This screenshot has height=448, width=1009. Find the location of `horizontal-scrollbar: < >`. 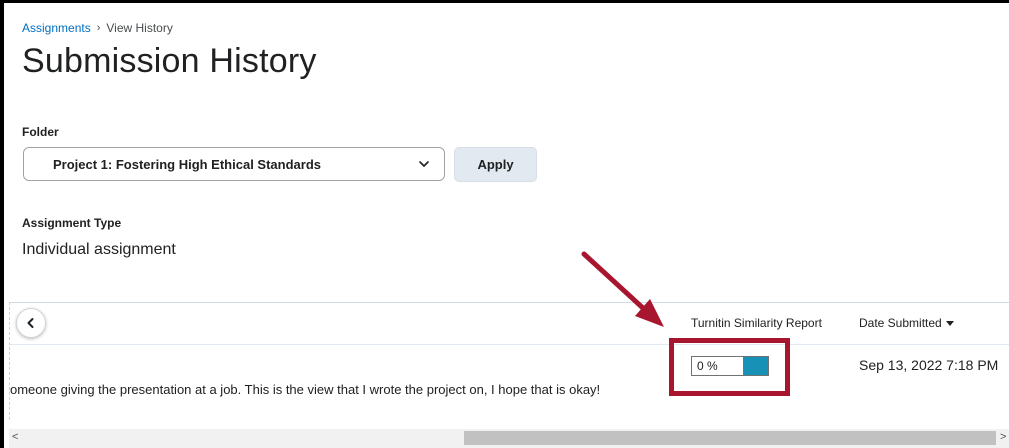

horizontal-scrollbar: < > is located at coordinates (509, 438).